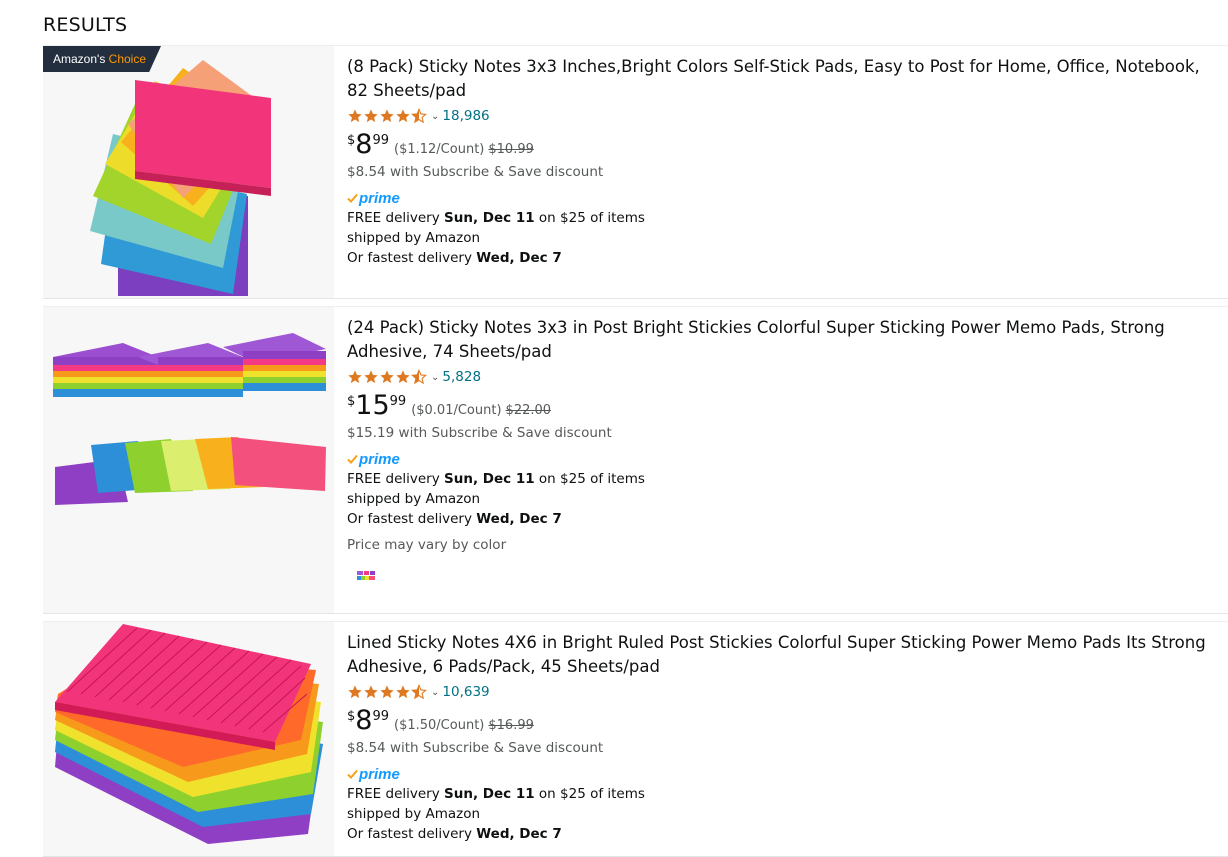 The width and height of the screenshot is (1228, 857). I want to click on product-image: Amazon's Choice, so click(188, 172).